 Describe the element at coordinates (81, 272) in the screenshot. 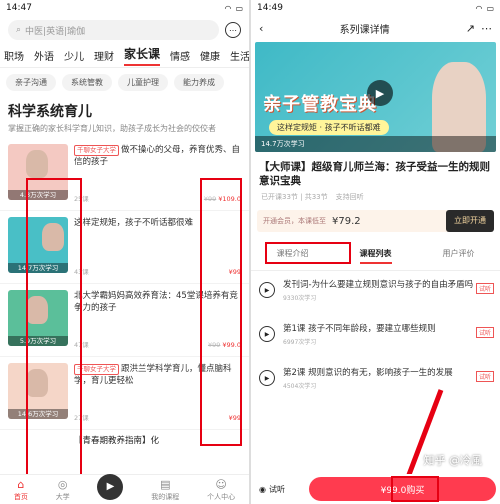

I see `lesson-count: 43课` at that location.